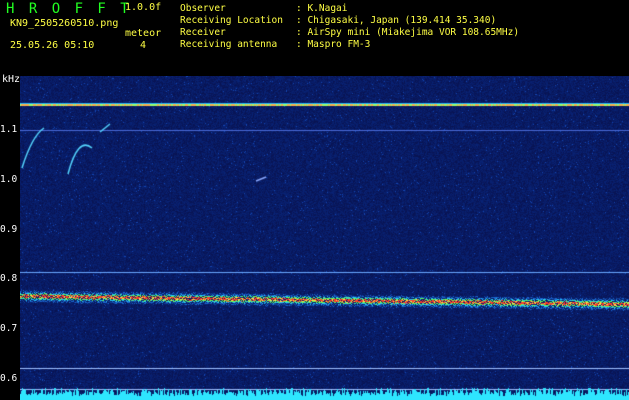 Image resolution: width=629 pixels, height=400 pixels. What do you see at coordinates (322, 8) in the screenshot?
I see `observer-value: : K.Nagai` at bounding box center [322, 8].